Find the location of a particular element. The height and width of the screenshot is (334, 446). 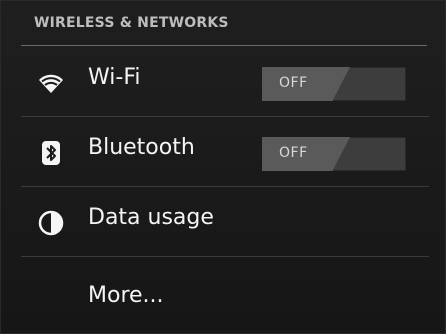

bluetooth-icon is located at coordinates (51, 153).